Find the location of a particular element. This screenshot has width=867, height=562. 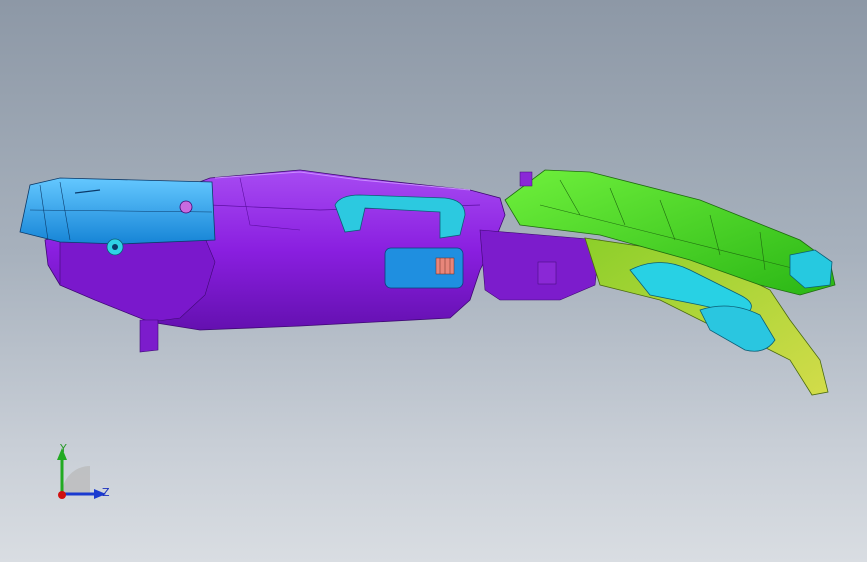

z-axis-label: Z is located at coordinates (106, 492).